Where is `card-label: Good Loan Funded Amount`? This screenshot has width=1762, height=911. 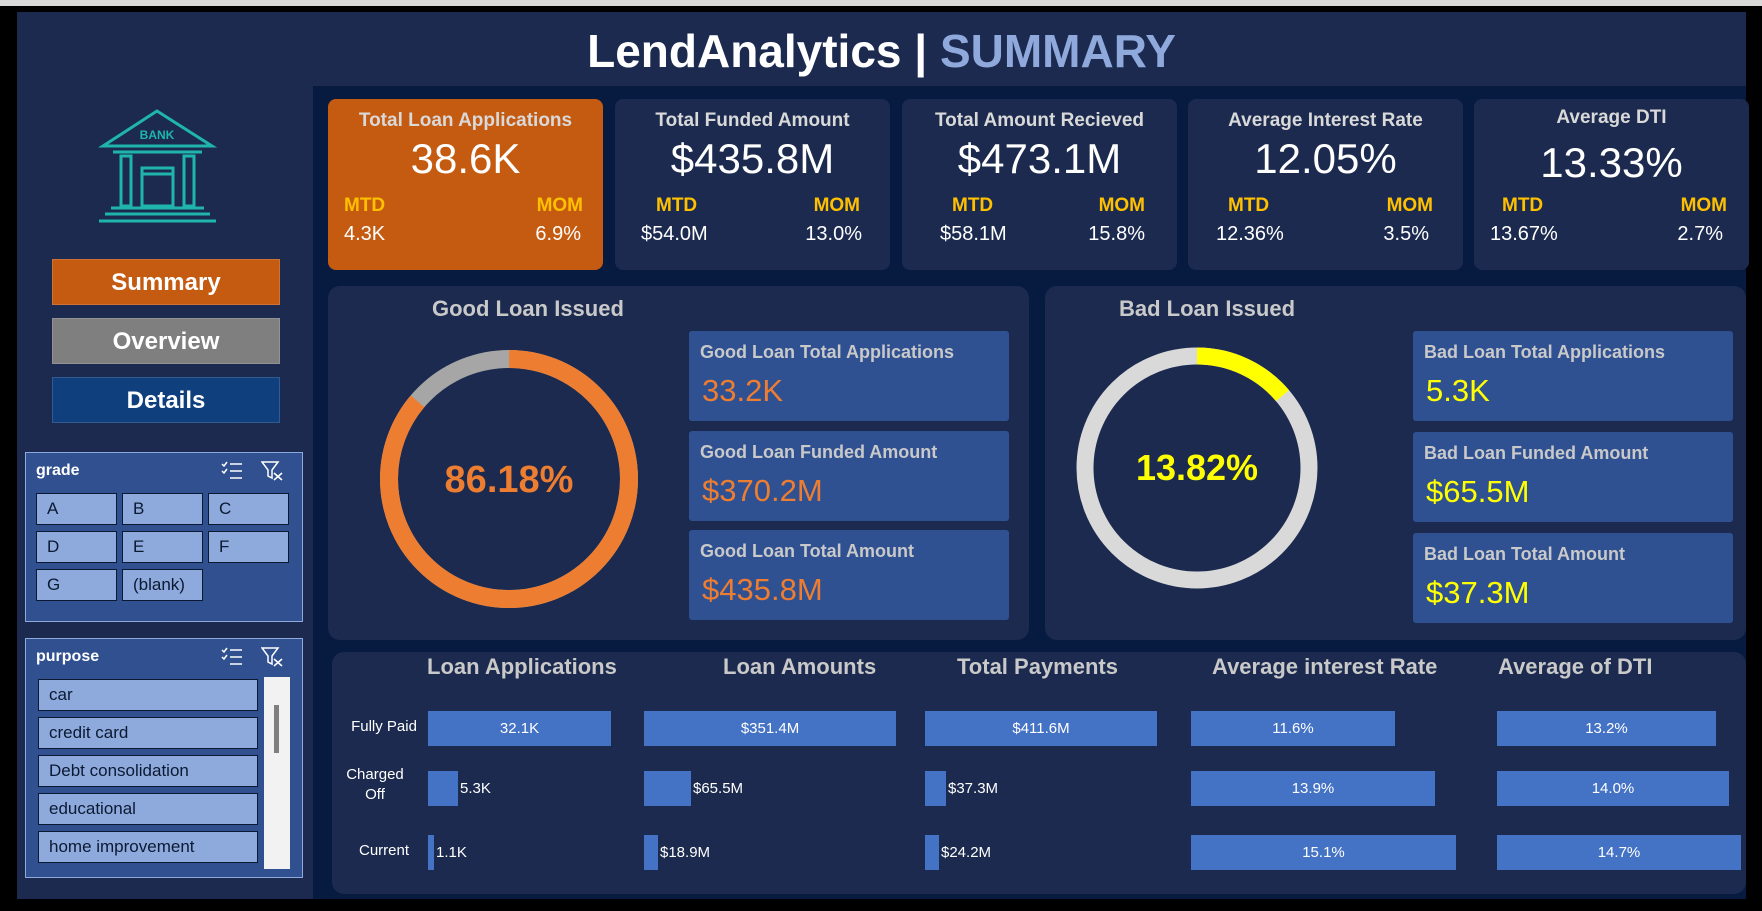
card-label: Good Loan Funded Amount is located at coordinates (819, 452).